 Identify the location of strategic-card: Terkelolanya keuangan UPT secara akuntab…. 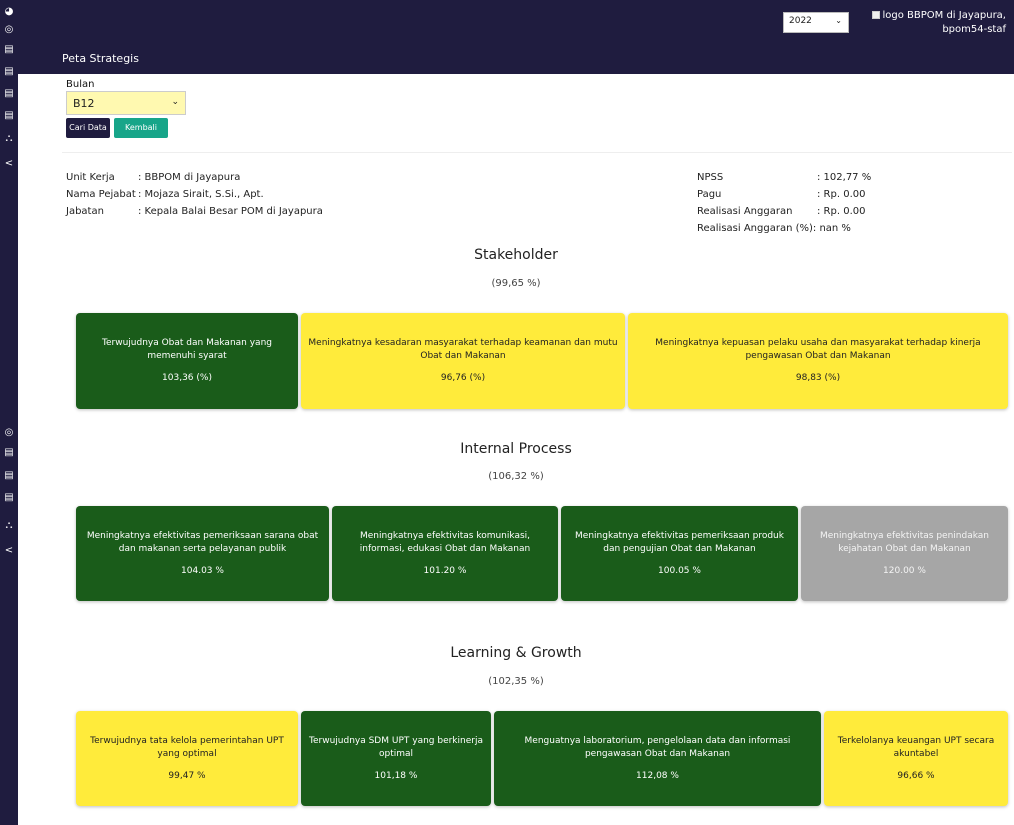
(916, 758).